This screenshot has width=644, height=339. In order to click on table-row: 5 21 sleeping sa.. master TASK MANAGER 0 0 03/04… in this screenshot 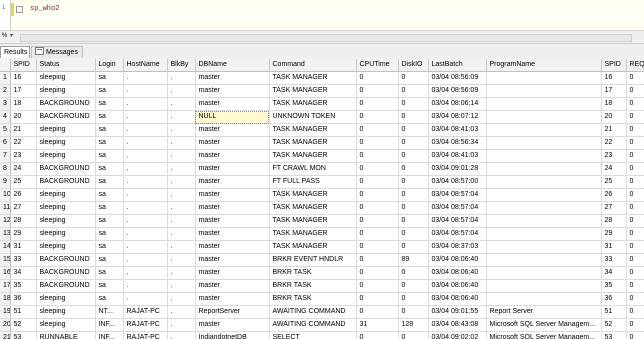, I will do `click(322, 130)`.